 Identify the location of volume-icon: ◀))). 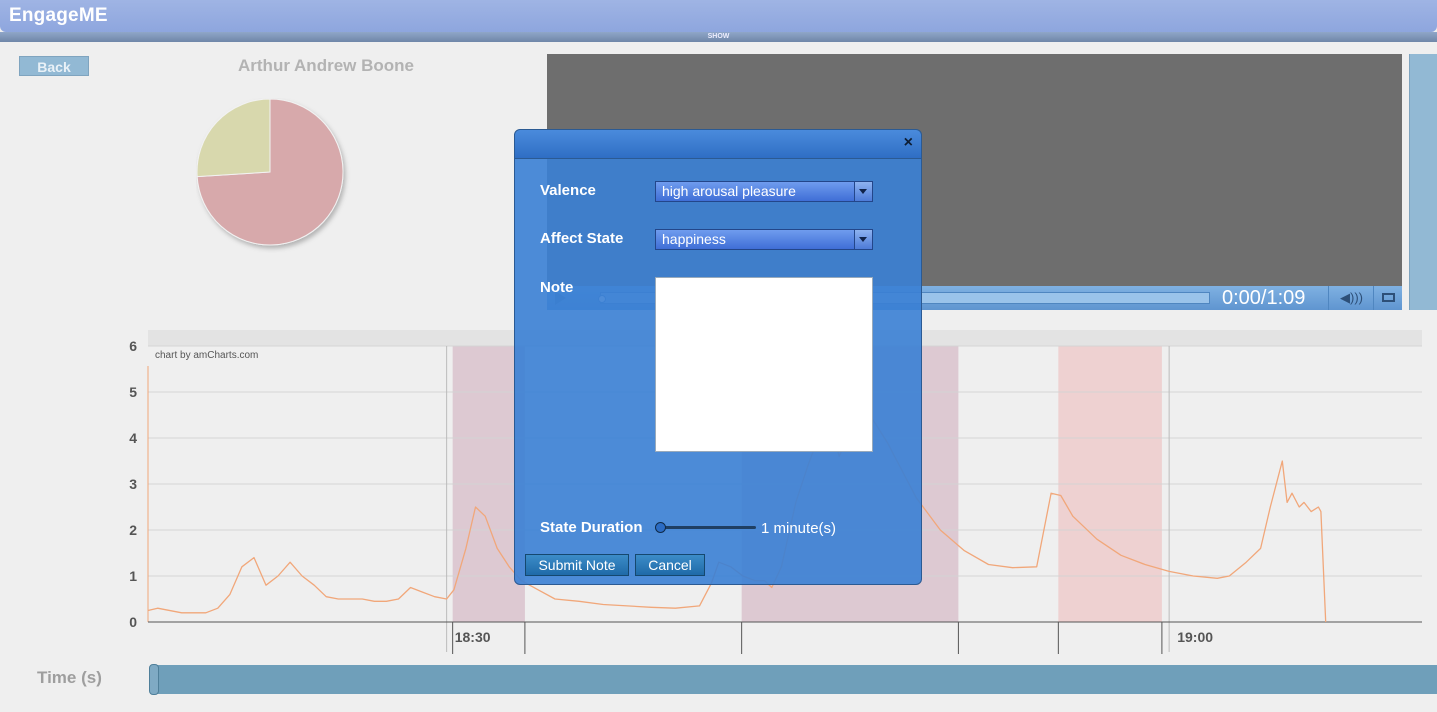
(1351, 298).